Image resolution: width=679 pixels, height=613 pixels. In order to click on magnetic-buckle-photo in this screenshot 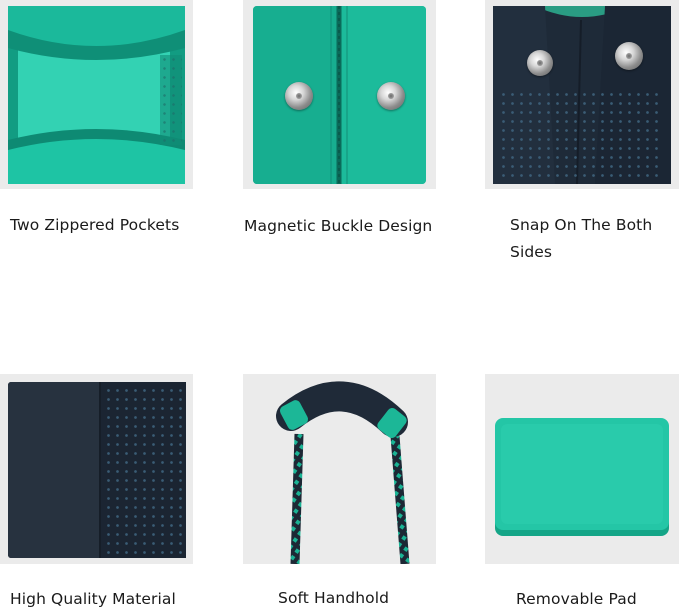, I will do `click(339, 94)`.